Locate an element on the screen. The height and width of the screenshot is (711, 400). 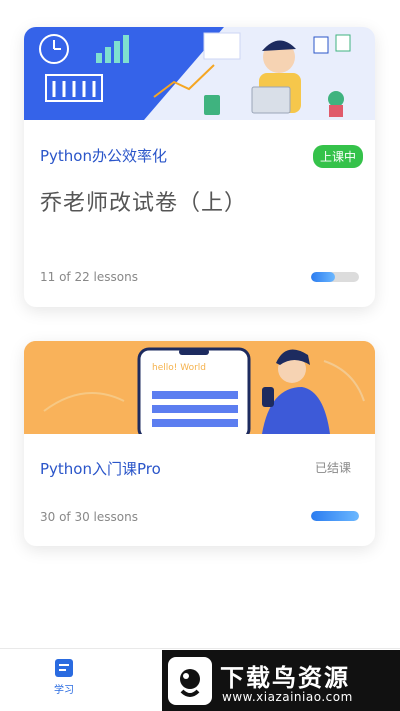
lessons-count: 30 of 30 lessons is located at coordinates (89, 517).